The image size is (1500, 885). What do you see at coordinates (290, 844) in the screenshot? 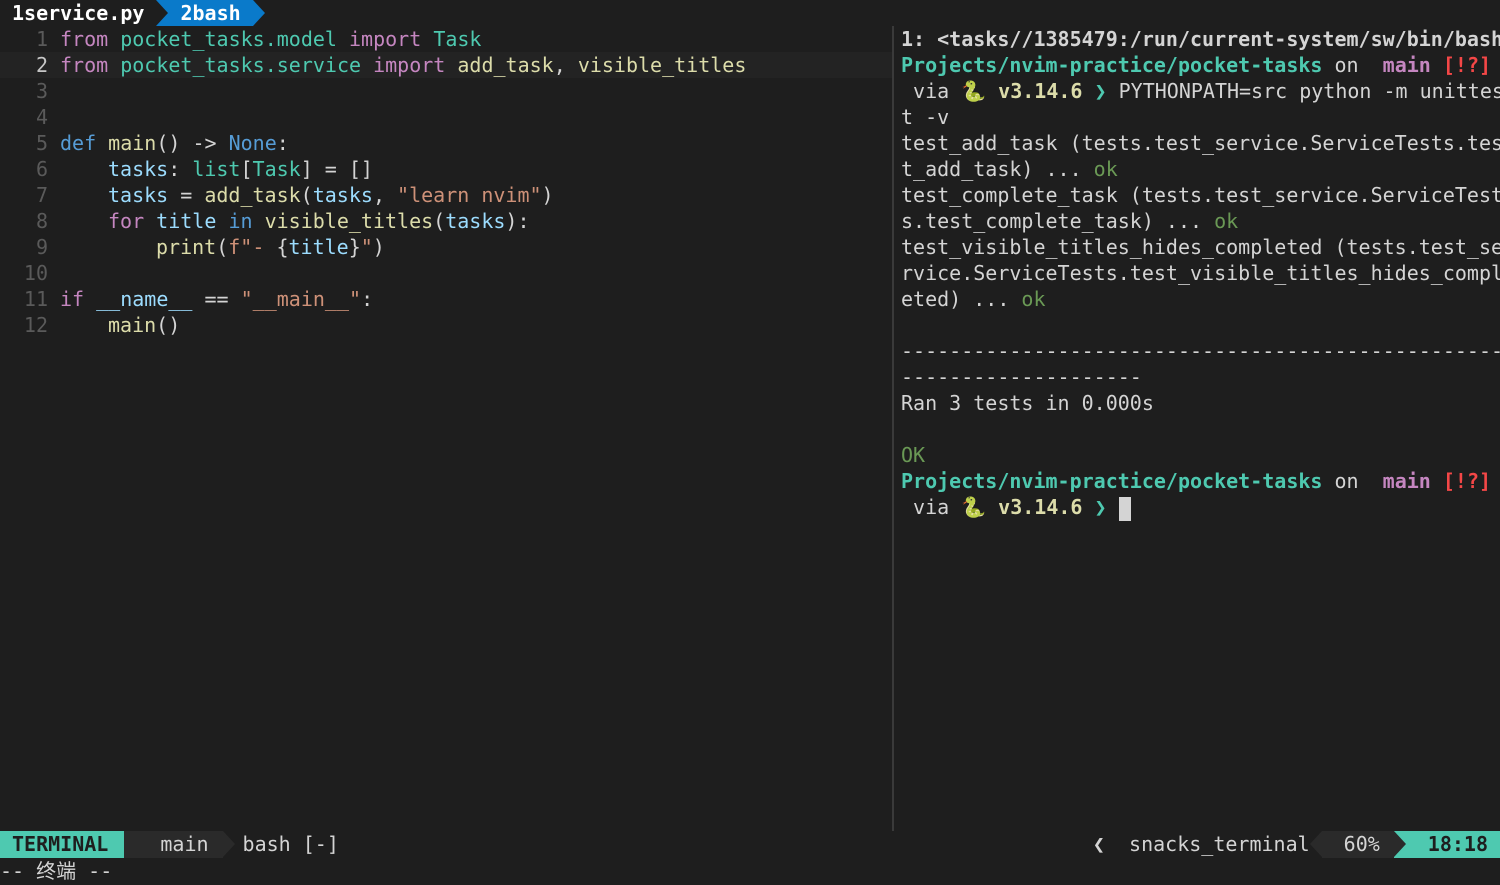
I see `buffer-name: bash [-]` at bounding box center [290, 844].